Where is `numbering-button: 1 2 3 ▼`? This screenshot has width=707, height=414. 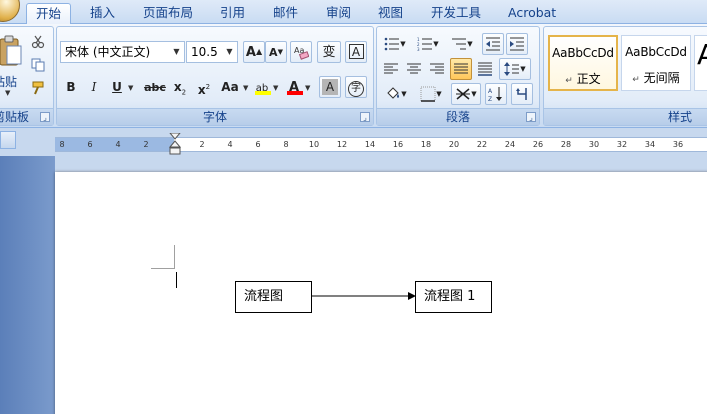 numbering-button: 1 2 3 ▼ is located at coordinates (428, 44).